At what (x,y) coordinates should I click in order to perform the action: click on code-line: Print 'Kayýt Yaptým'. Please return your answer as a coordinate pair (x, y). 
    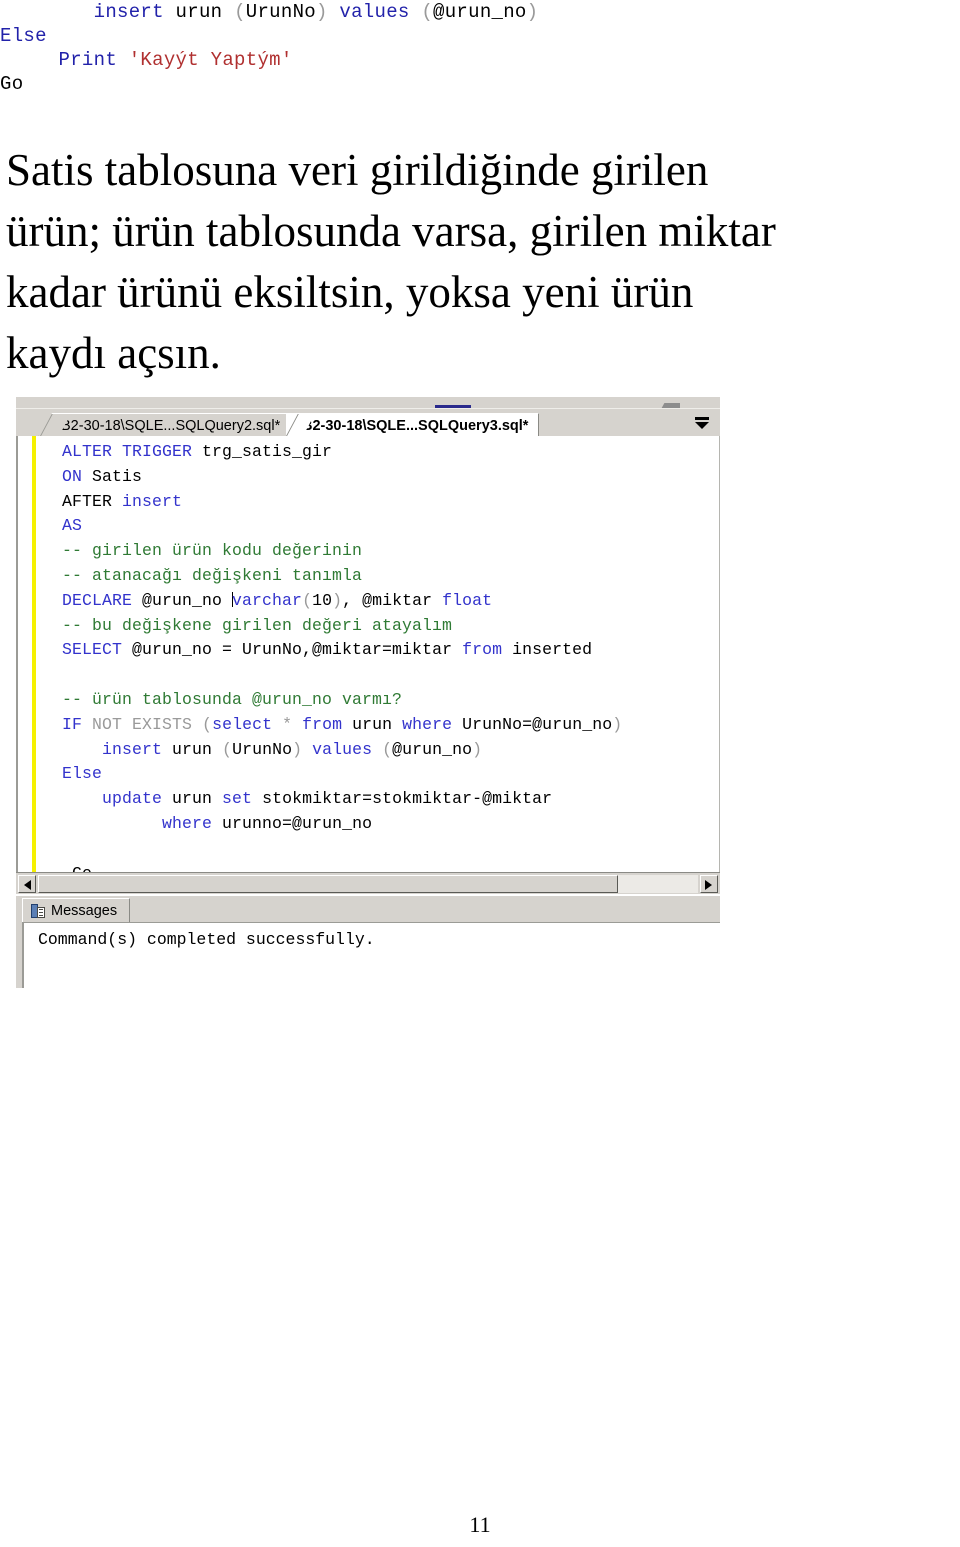
    Looking at the image, I should click on (480, 60).